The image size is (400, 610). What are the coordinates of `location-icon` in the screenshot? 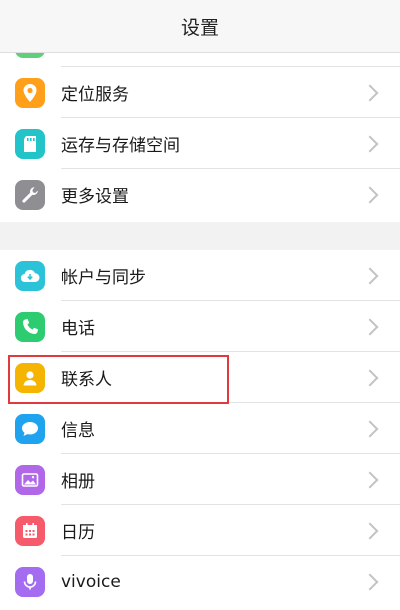 It's located at (30, 92).